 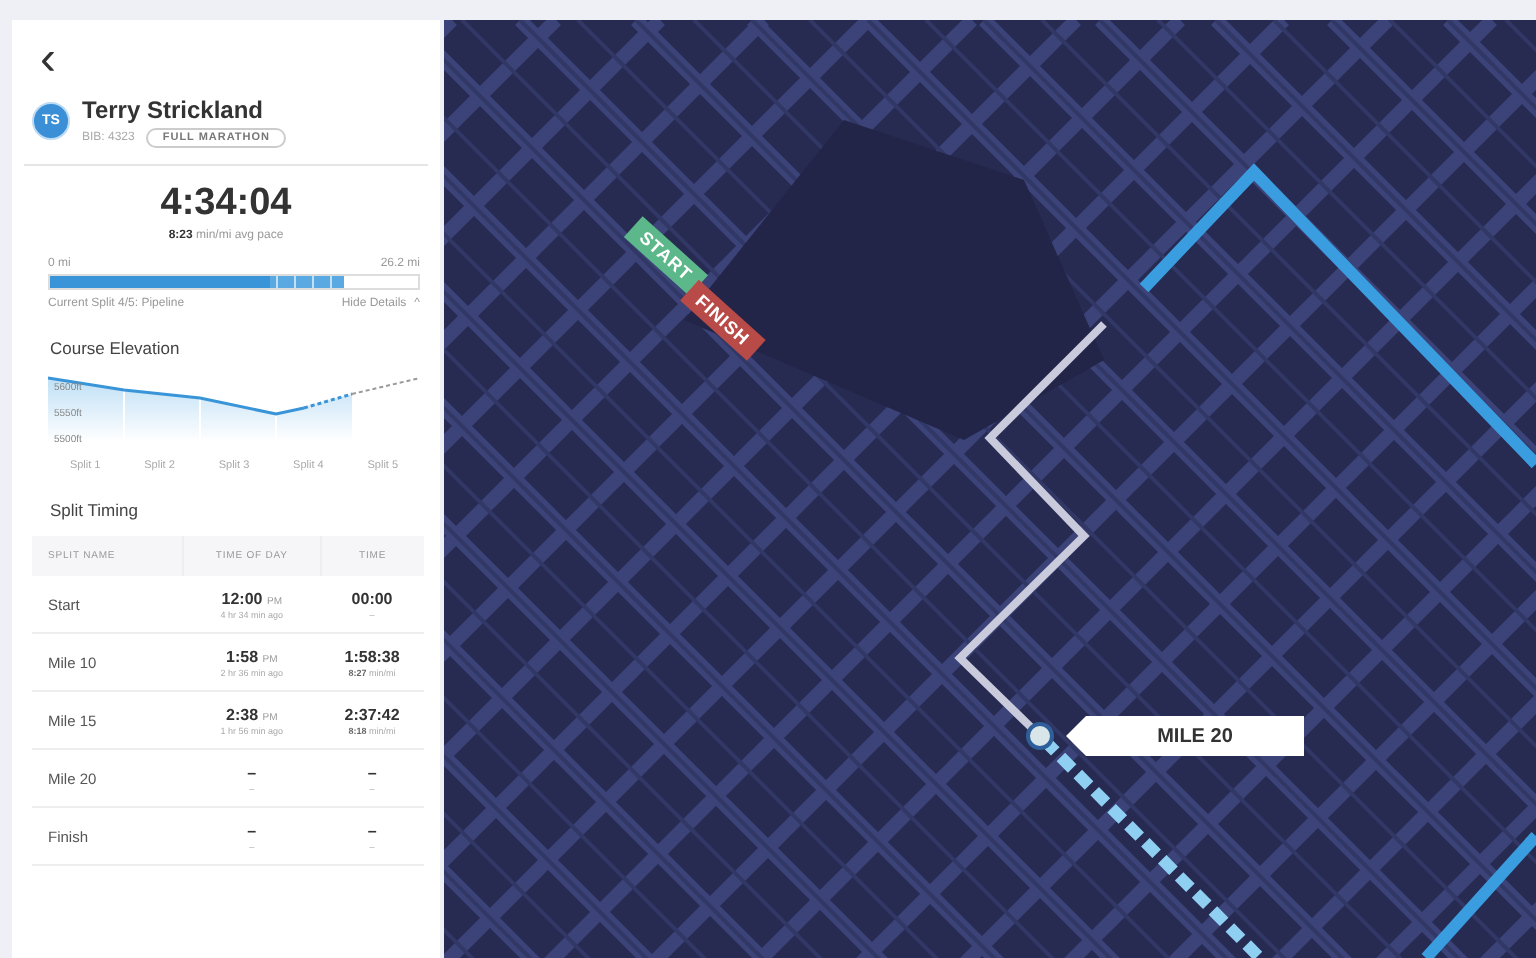 What do you see at coordinates (372, 714) in the screenshot?
I see `split-time: 2:37:42` at bounding box center [372, 714].